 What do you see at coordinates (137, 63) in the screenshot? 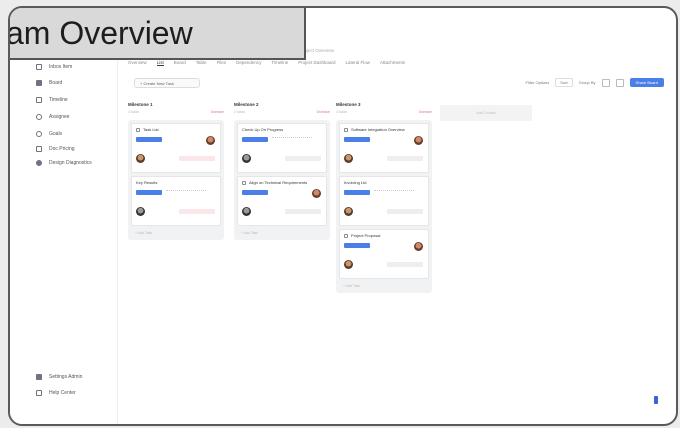
I see `tab-overview: Overview` at bounding box center [137, 63].